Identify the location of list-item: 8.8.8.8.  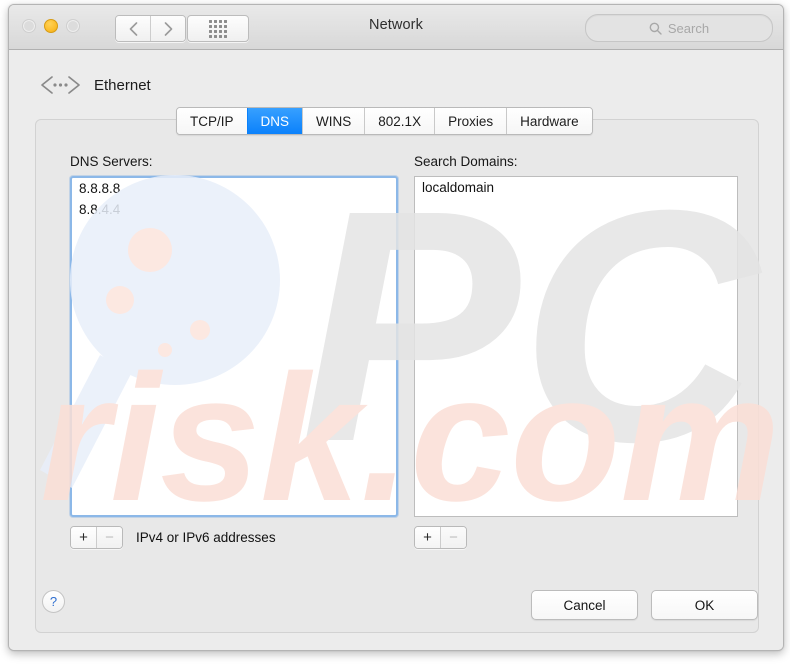
(234, 188).